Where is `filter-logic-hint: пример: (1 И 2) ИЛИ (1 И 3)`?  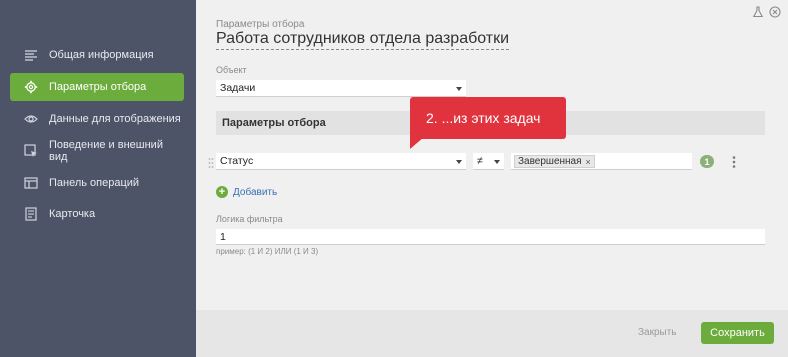 filter-logic-hint: пример: (1 И 2) ИЛИ (1 И 3) is located at coordinates (267, 251).